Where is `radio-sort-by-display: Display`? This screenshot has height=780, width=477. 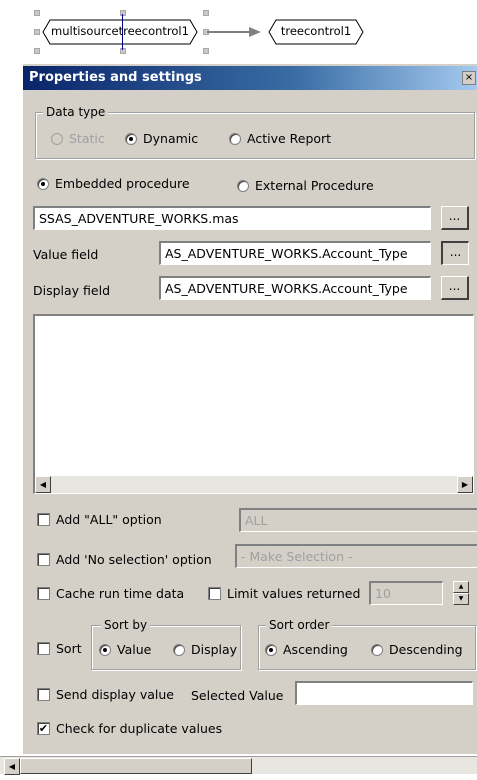 radio-sort-by-display: Display is located at coordinates (205, 649).